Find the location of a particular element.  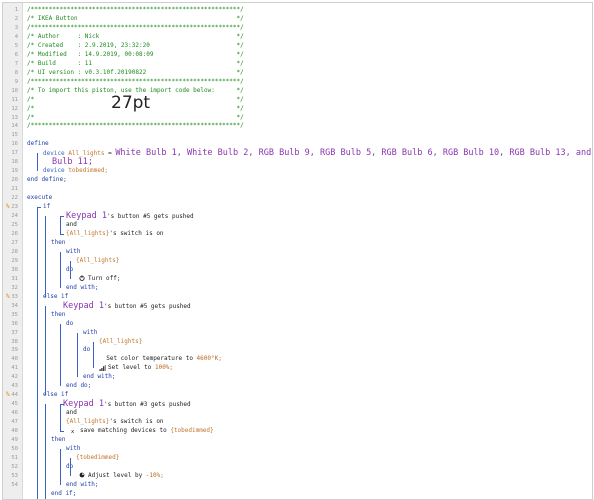

execute-keyword: execute is located at coordinates (40, 198).